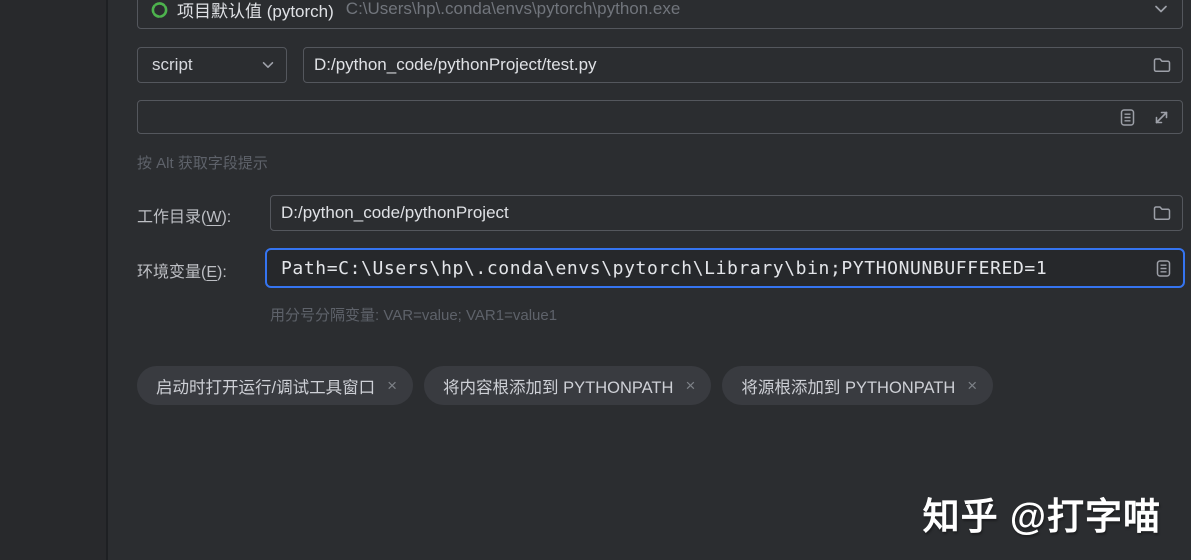  What do you see at coordinates (848, 387) in the screenshot?
I see `tag-label: 将源根添加到 PYTHONPATH` at bounding box center [848, 387].